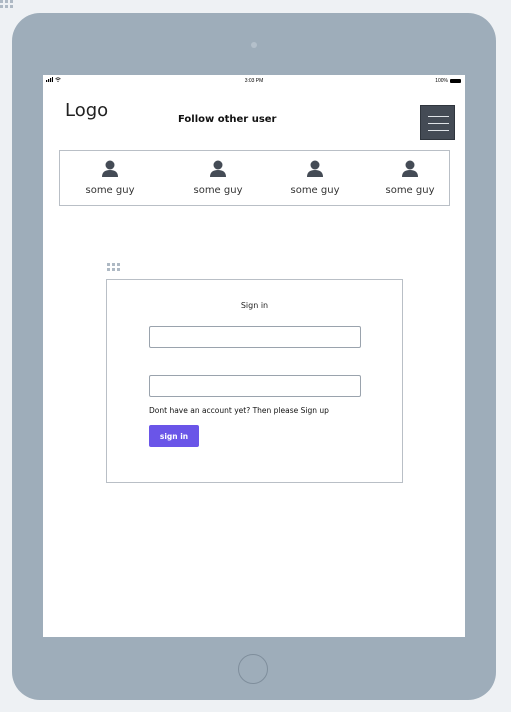 The width and height of the screenshot is (511, 712). Describe the element at coordinates (441, 81) in the screenshot. I see `battery-percent: 100%` at that location.